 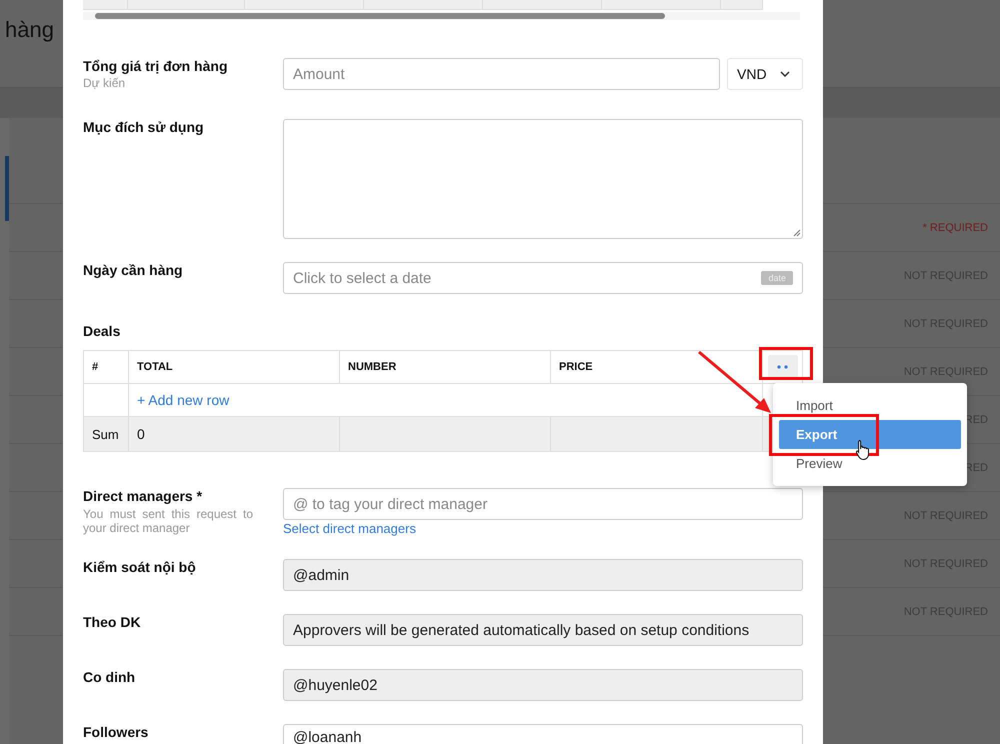 What do you see at coordinates (109, 677) in the screenshot?
I see `field-label: Co dinh` at bounding box center [109, 677].